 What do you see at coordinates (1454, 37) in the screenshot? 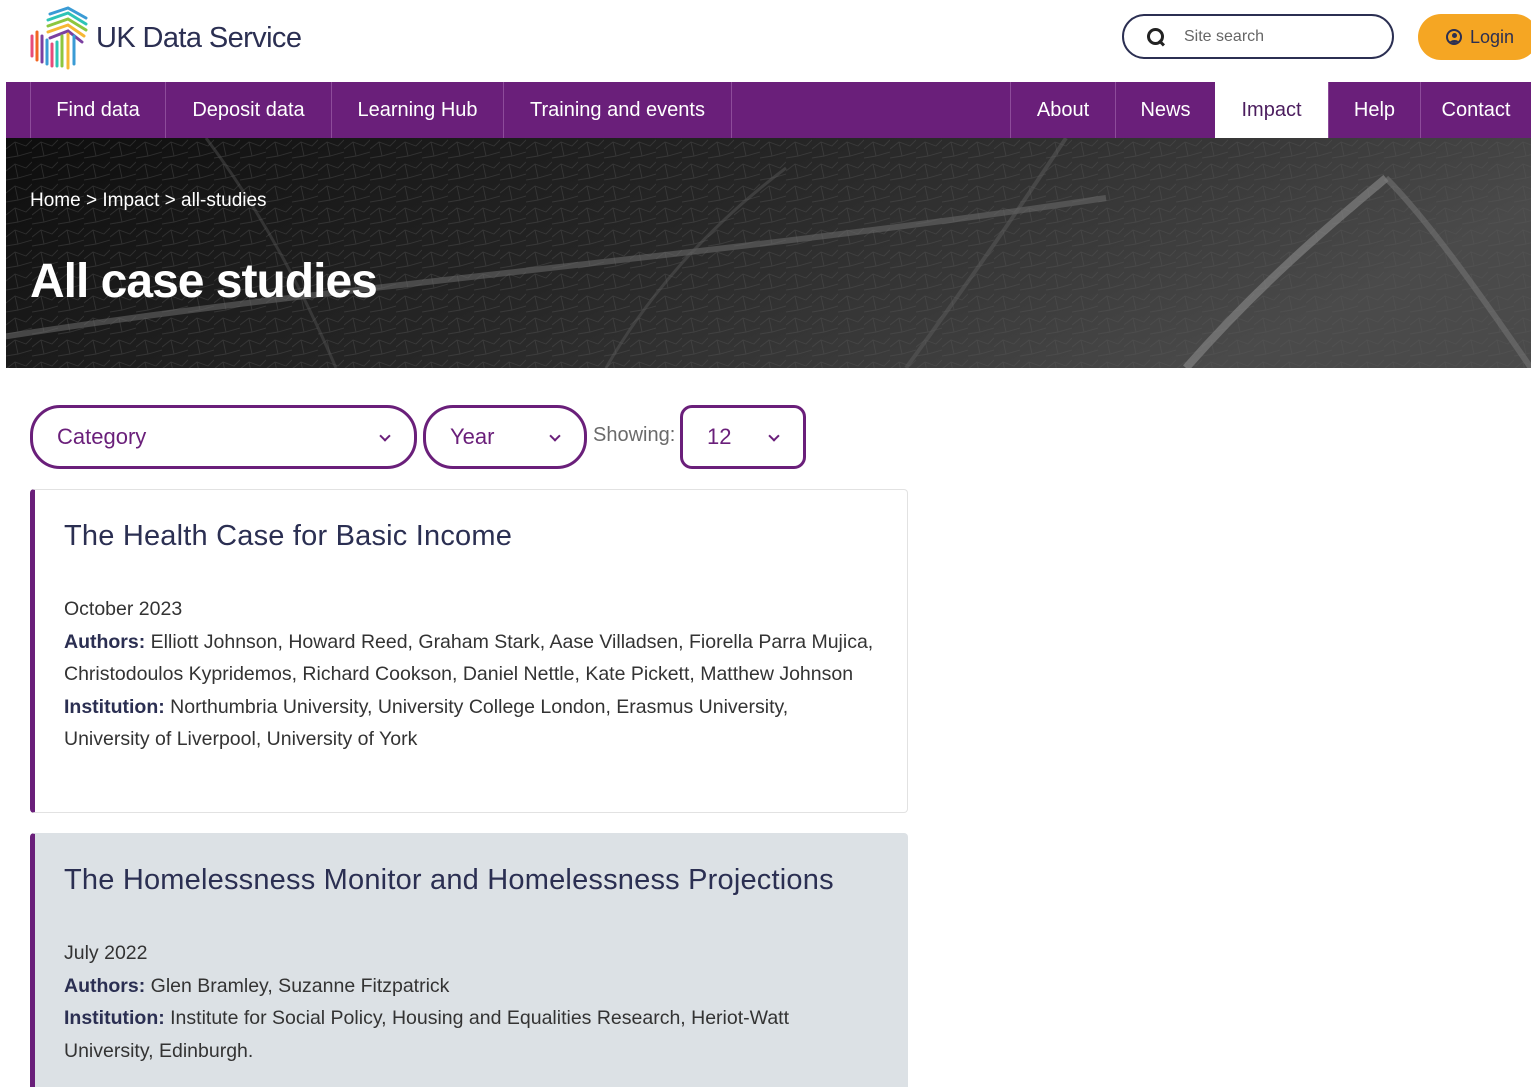
I see `user-icon` at bounding box center [1454, 37].